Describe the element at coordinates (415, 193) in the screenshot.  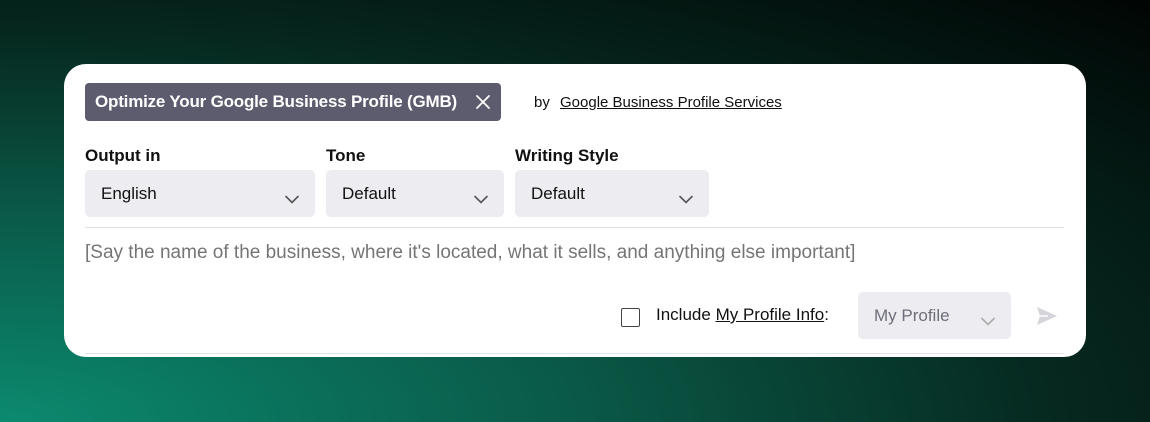
I see `tone-select: Default` at that location.